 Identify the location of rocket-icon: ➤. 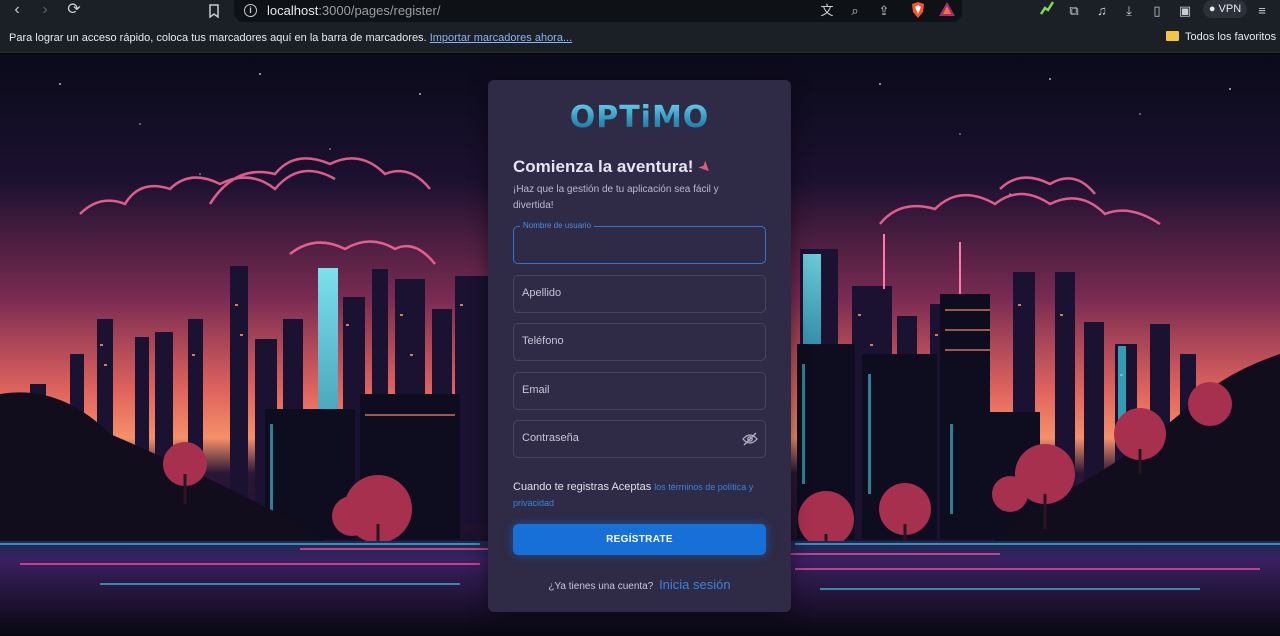
(705, 167).